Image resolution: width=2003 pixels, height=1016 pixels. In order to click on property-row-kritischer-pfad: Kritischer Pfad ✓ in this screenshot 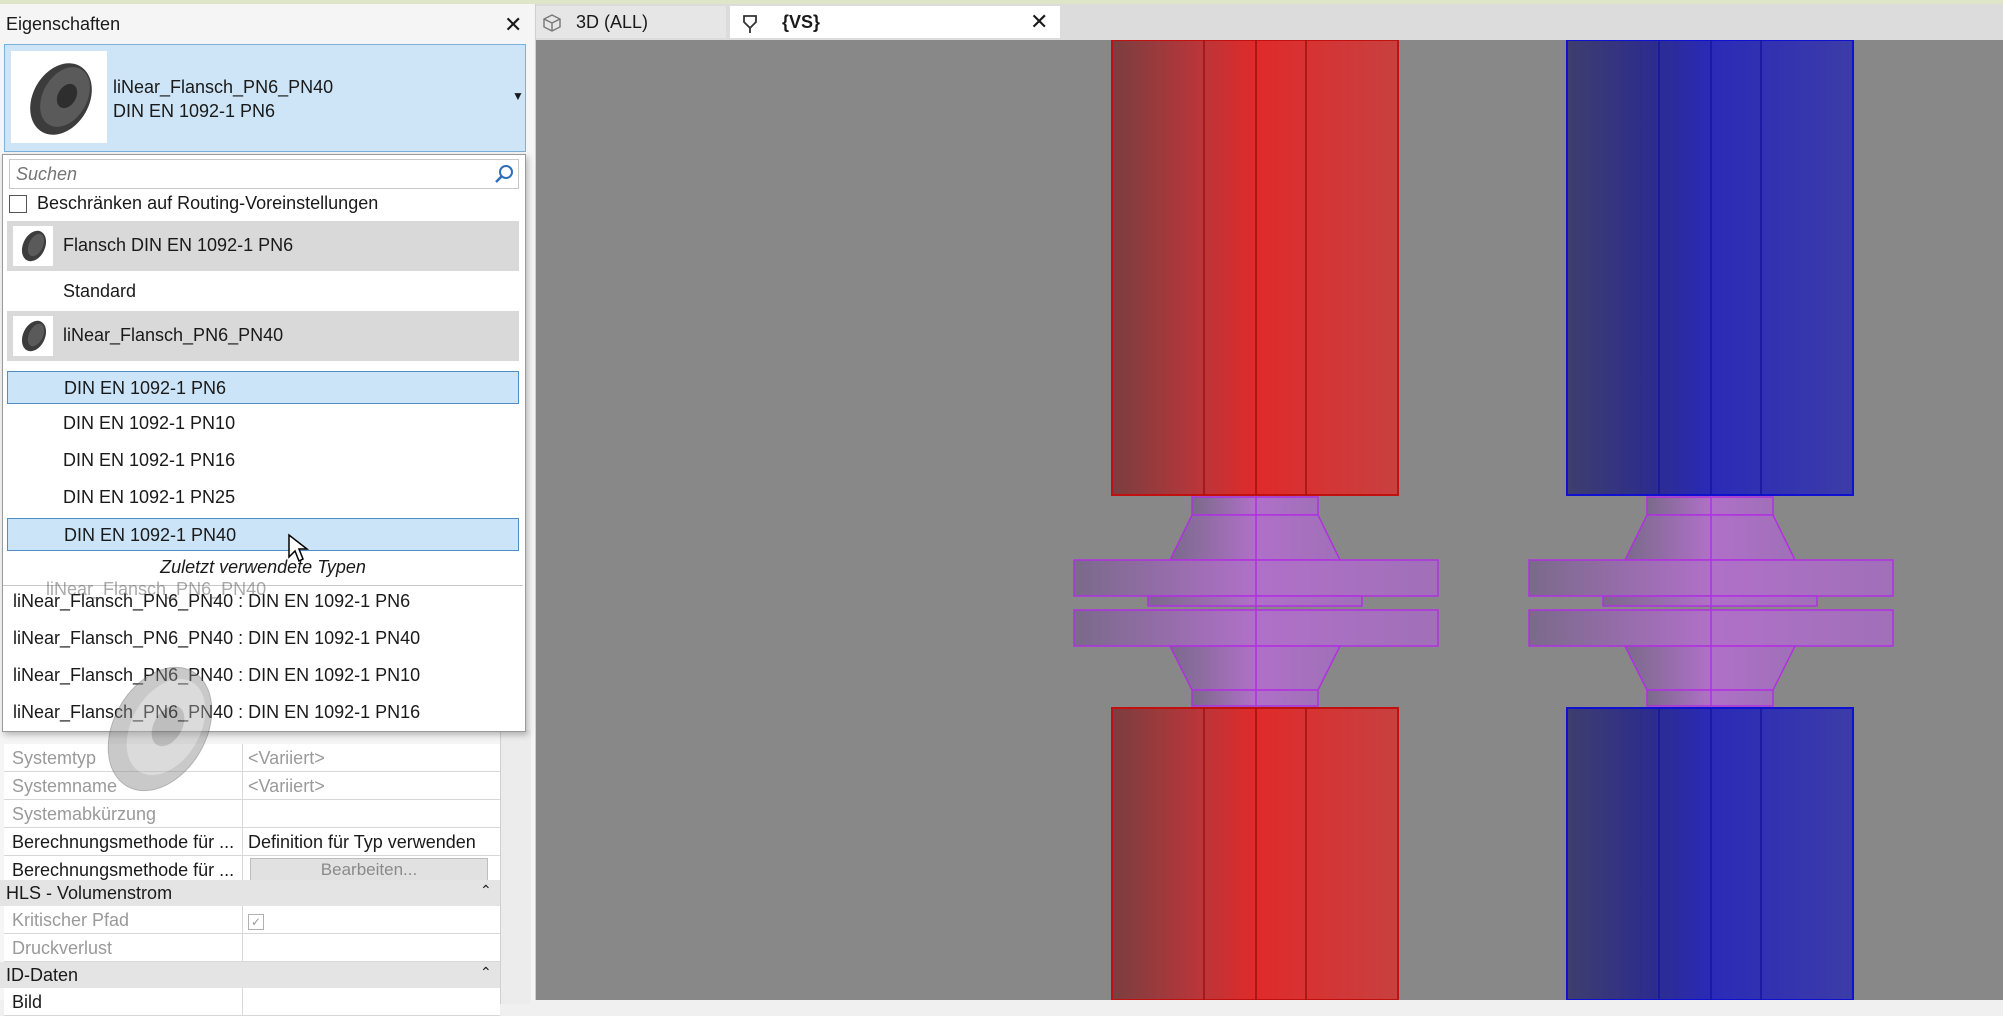, I will do `click(252, 920)`.